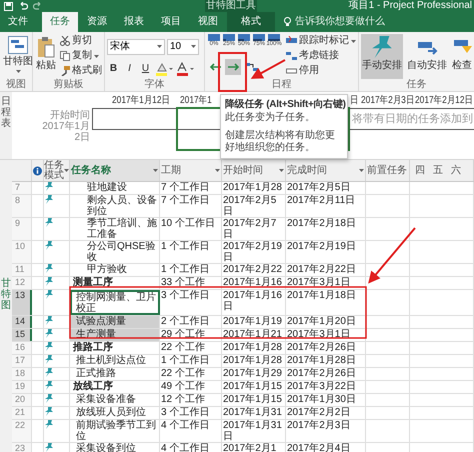 Image resolution: width=474 pixels, height=452 pixels. Describe the element at coordinates (326, 361) in the screenshot. I see `finish-date-cell: 2017年1月28日` at that location.